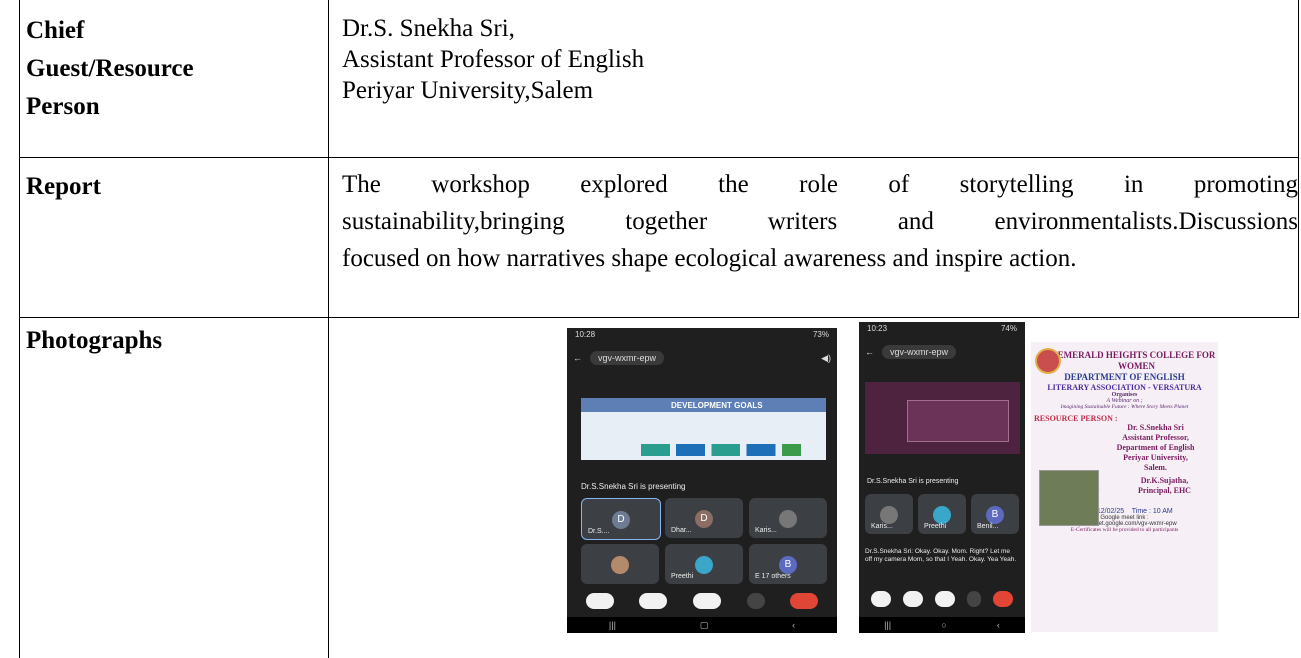  What do you see at coordinates (1298, 159) in the screenshot?
I see `table-right-border` at bounding box center [1298, 159].